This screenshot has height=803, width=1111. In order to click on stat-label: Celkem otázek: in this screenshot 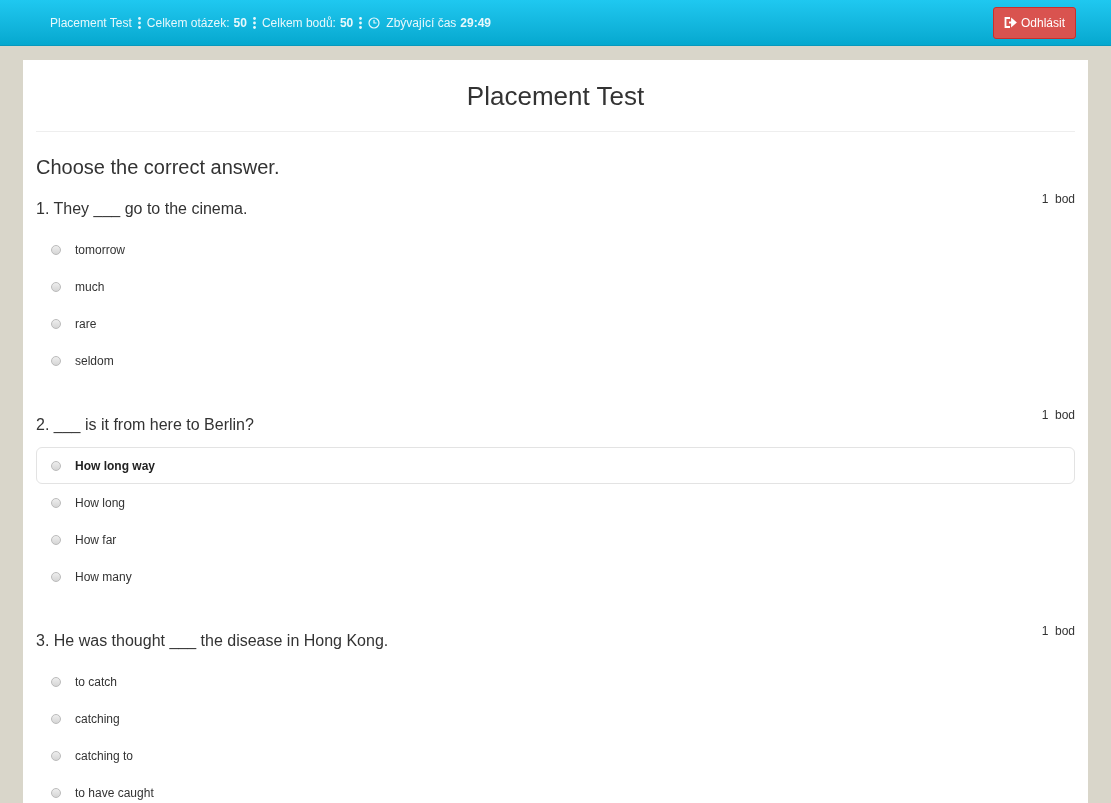, I will do `click(188, 23)`.